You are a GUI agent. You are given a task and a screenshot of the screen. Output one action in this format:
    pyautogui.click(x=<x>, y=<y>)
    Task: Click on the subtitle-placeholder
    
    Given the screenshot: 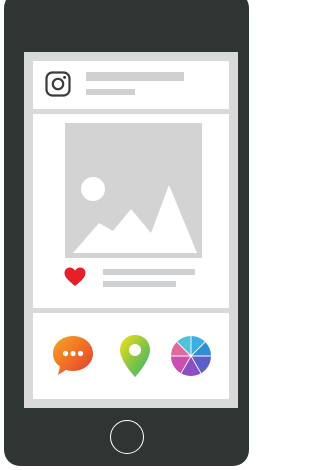 What is the action you would take?
    pyautogui.click(x=110, y=92)
    